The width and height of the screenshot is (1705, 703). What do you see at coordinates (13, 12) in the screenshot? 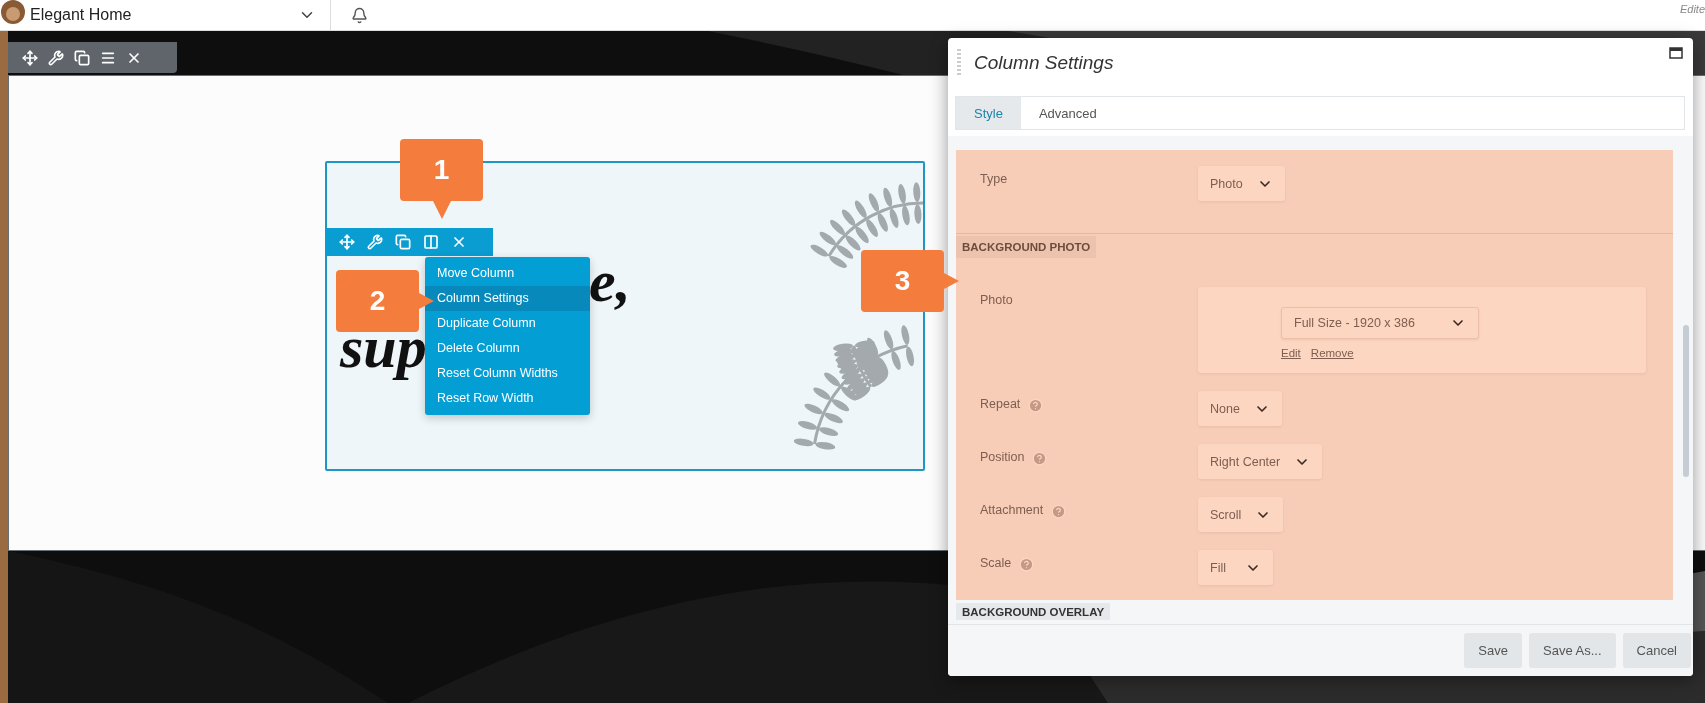
I see `logo-icon` at bounding box center [13, 12].